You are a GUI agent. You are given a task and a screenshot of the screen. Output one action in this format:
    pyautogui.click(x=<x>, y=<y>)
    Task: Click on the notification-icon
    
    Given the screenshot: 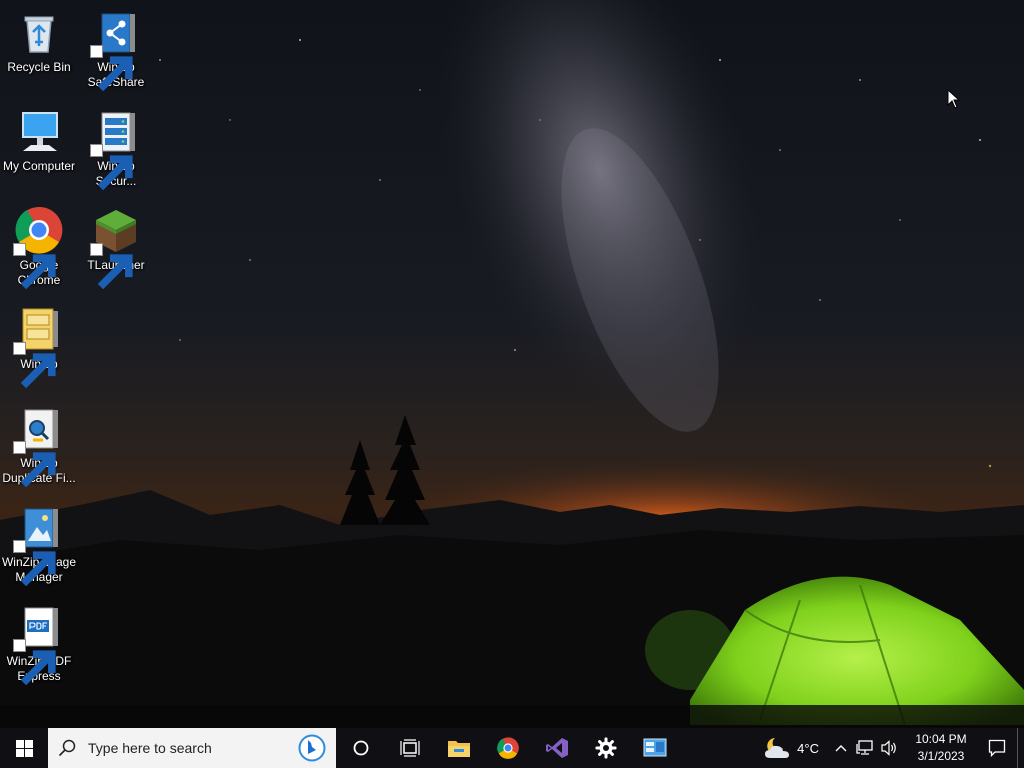 What is the action you would take?
    pyautogui.click(x=997, y=748)
    